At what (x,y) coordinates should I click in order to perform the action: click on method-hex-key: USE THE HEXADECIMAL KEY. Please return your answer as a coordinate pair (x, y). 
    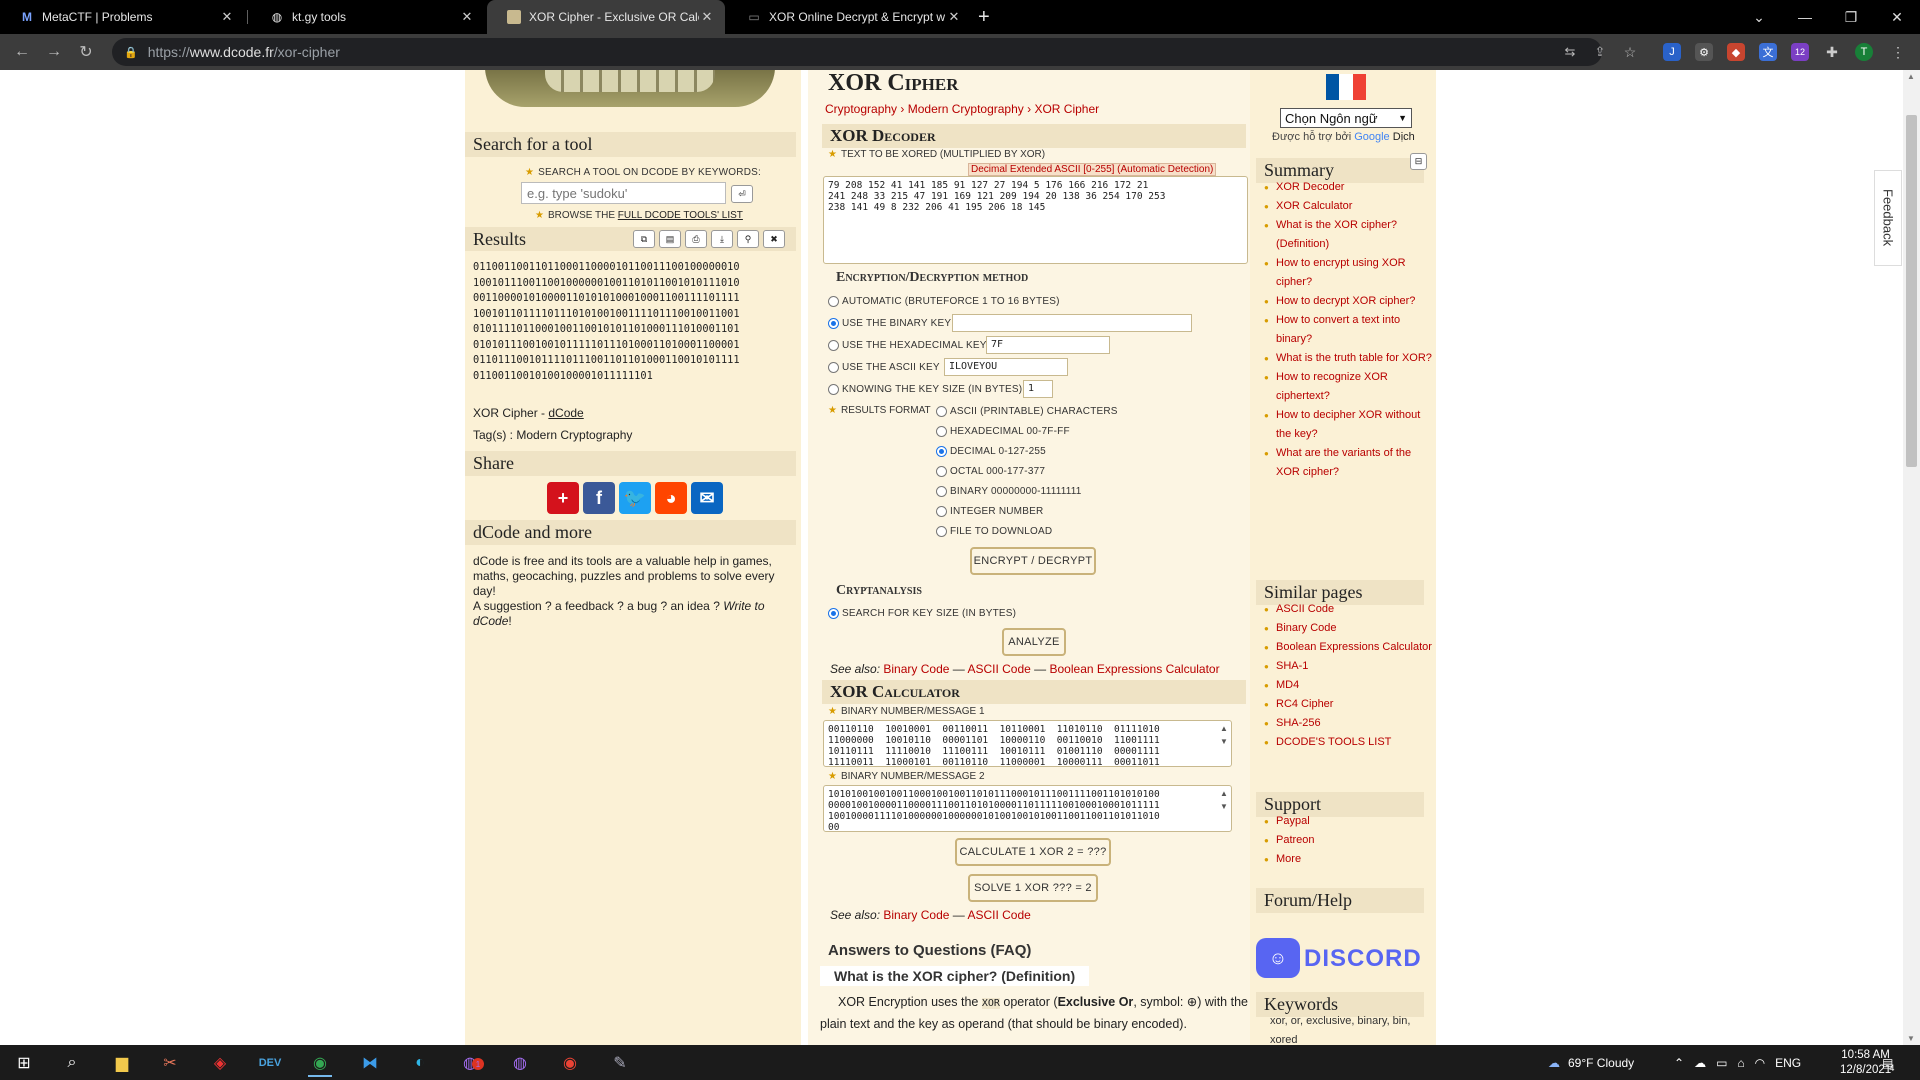
    Looking at the image, I should click on (907, 345).